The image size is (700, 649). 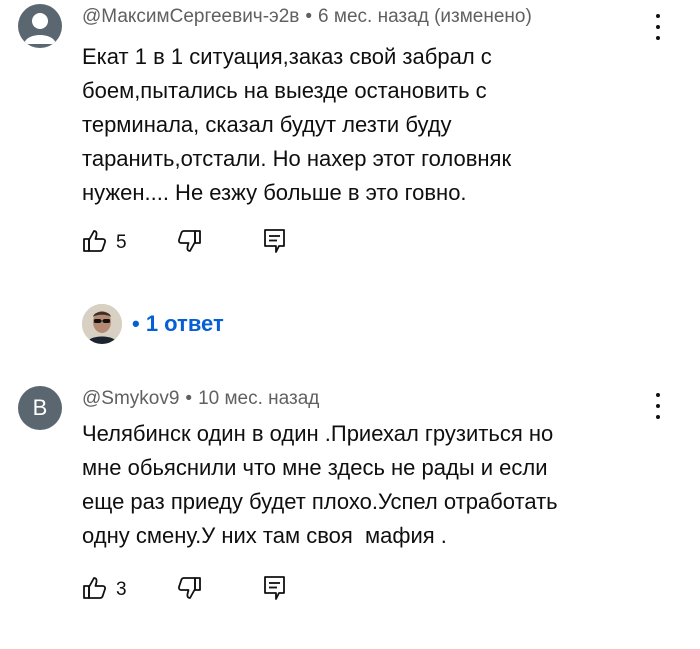 What do you see at coordinates (258, 398) in the screenshot?
I see `comment-time: 10 мес. назад` at bounding box center [258, 398].